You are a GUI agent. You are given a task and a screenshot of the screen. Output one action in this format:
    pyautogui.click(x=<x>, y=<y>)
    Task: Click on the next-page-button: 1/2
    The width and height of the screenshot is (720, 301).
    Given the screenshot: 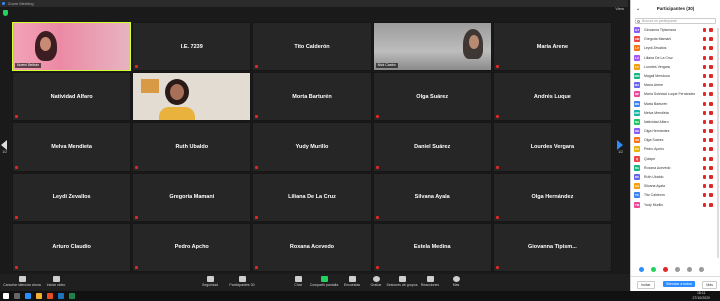 What is the action you would take?
    pyautogui.click(x=620, y=147)
    